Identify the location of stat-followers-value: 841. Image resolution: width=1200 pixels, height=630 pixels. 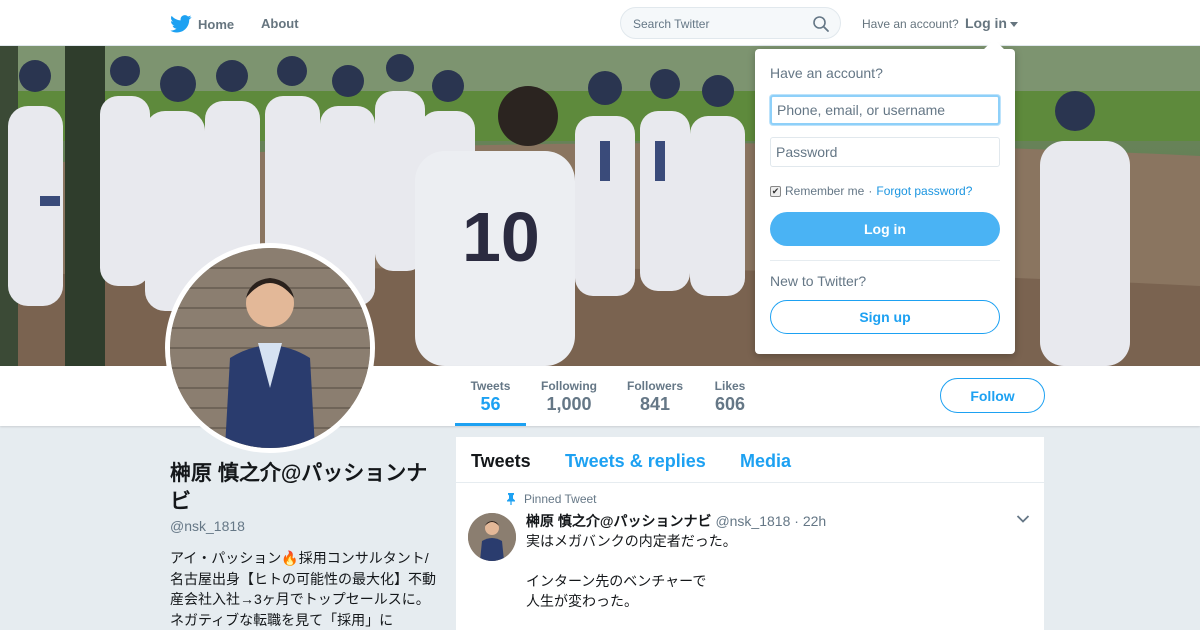
(655, 404).